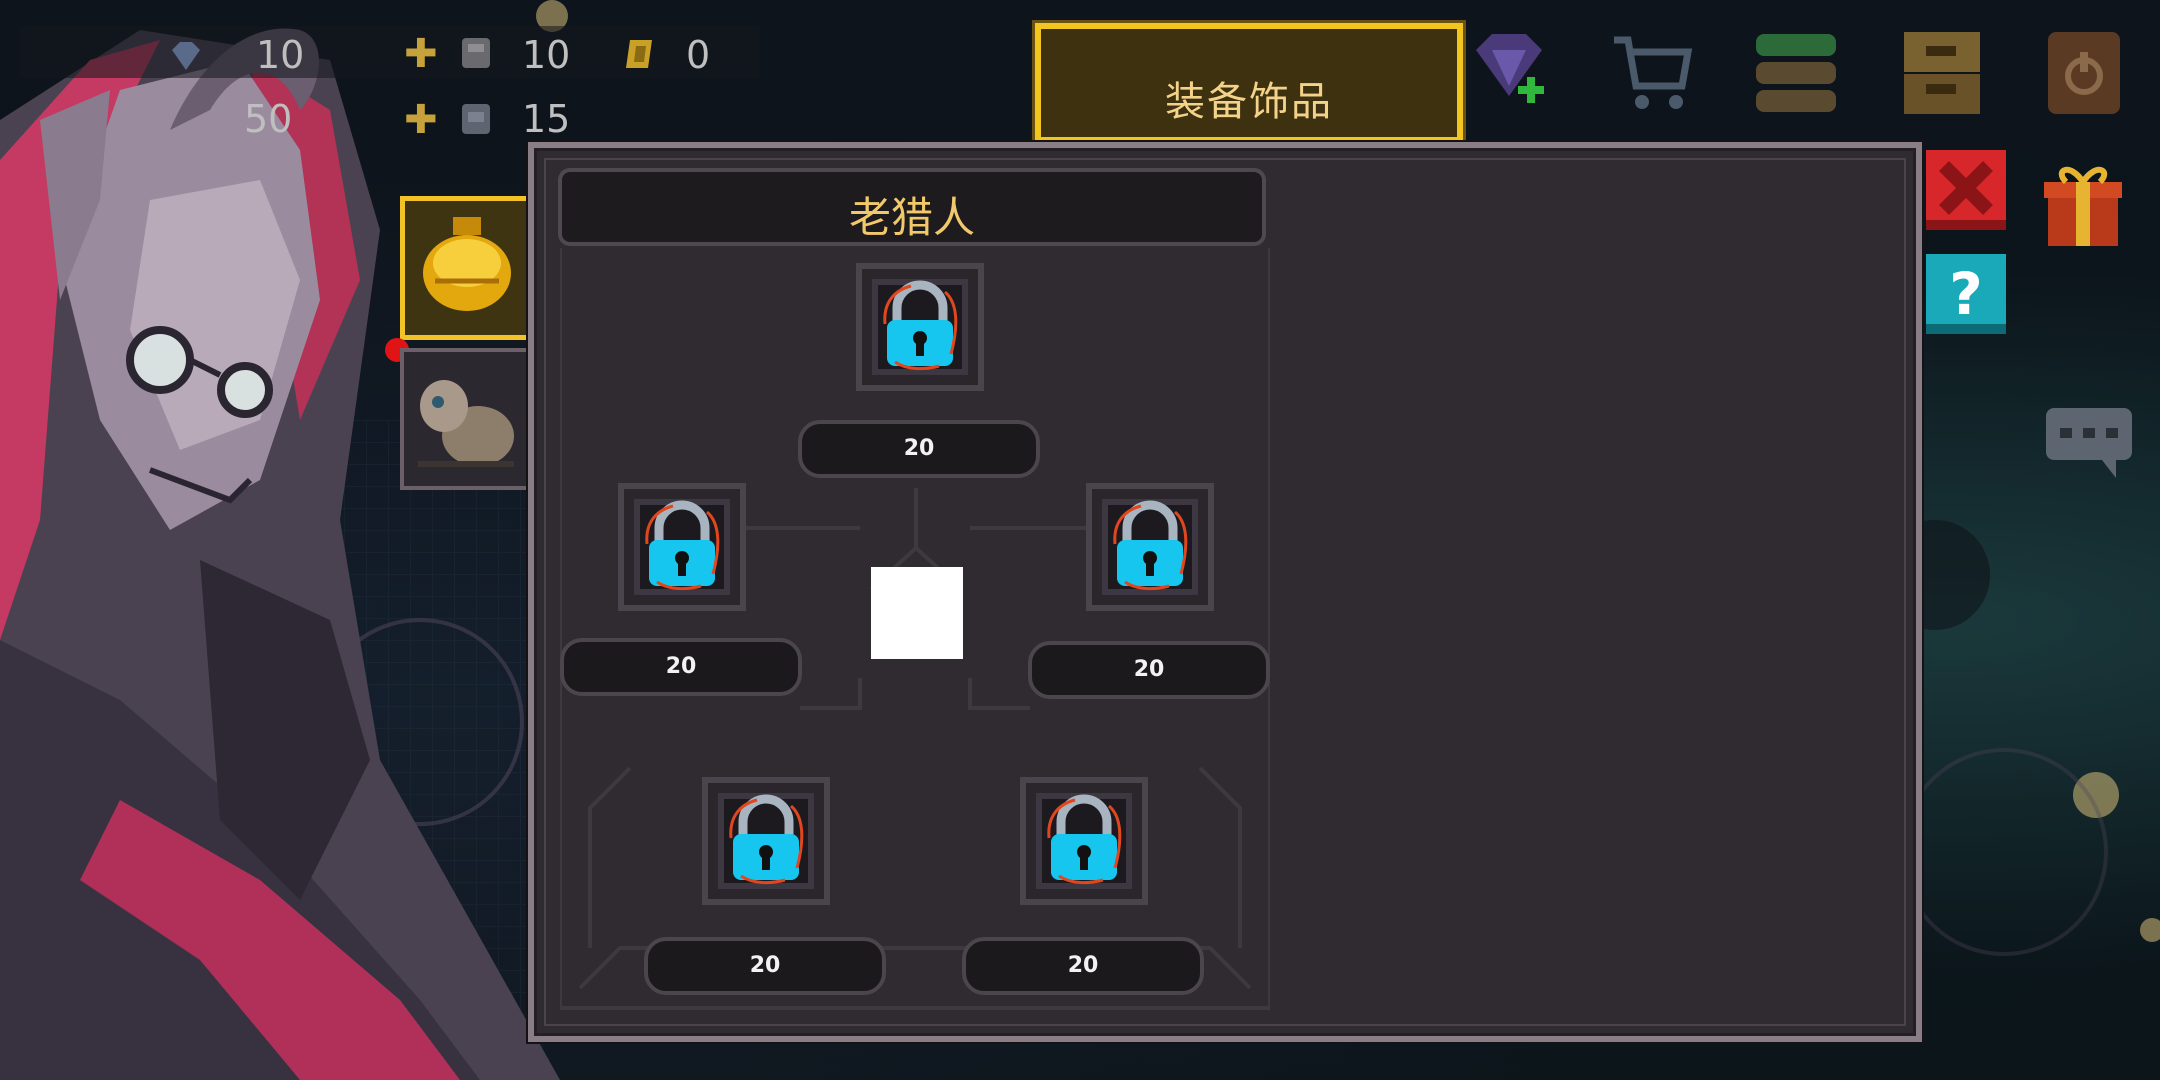 Image resolution: width=2160 pixels, height=1080 pixels. Describe the element at coordinates (2083, 206) in the screenshot. I see `gift-box-icon` at that location.